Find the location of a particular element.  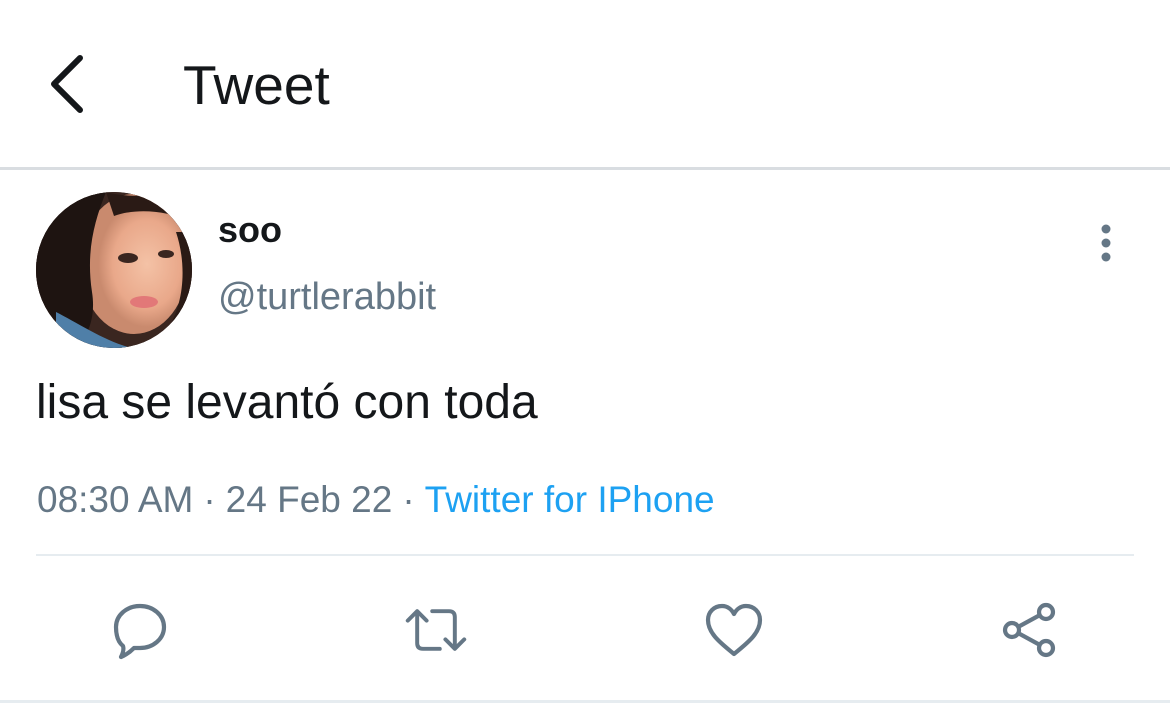

more-vertical-icon is located at coordinates (1106, 243).